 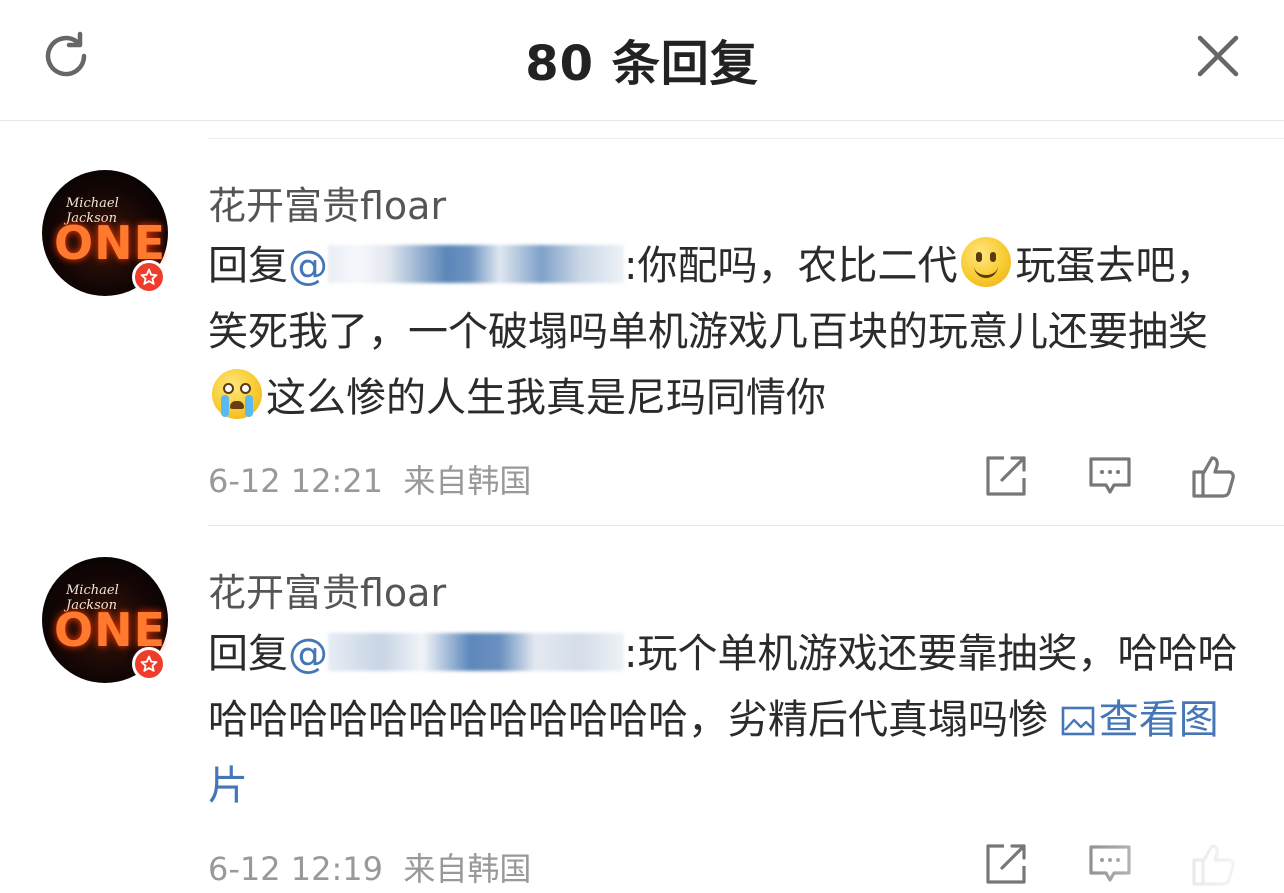 I want to click on picture-icon, so click(x=1078, y=721).